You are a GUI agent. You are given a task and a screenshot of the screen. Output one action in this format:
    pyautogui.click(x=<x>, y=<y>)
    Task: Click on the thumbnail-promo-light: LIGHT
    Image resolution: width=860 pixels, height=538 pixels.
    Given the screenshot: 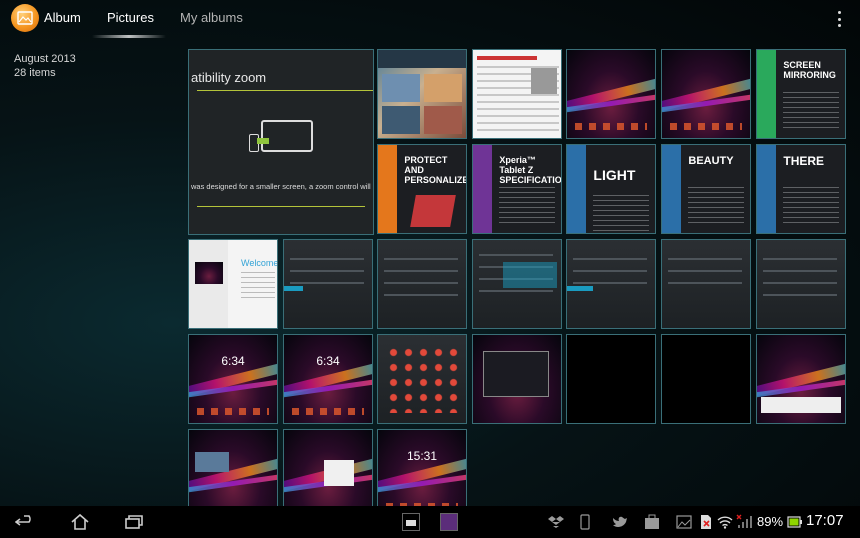 What is the action you would take?
    pyautogui.click(x=611, y=189)
    